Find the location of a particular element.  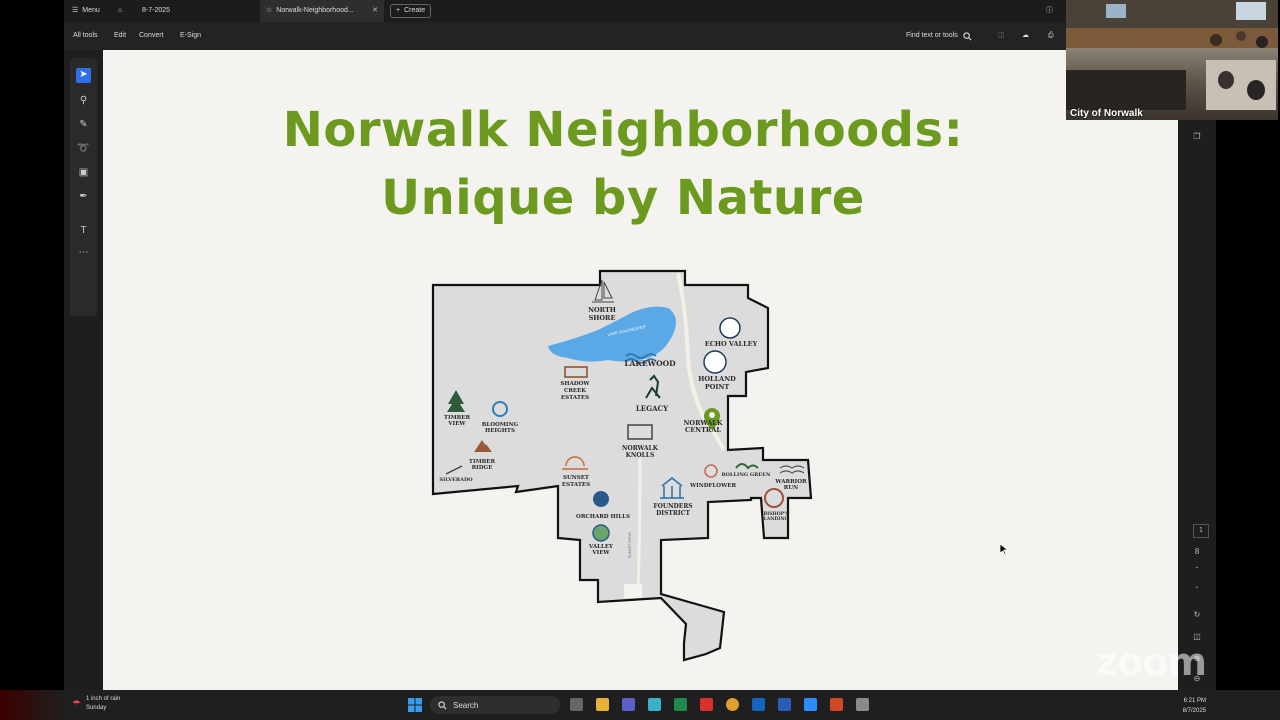

task-view-icon is located at coordinates (576, 704).